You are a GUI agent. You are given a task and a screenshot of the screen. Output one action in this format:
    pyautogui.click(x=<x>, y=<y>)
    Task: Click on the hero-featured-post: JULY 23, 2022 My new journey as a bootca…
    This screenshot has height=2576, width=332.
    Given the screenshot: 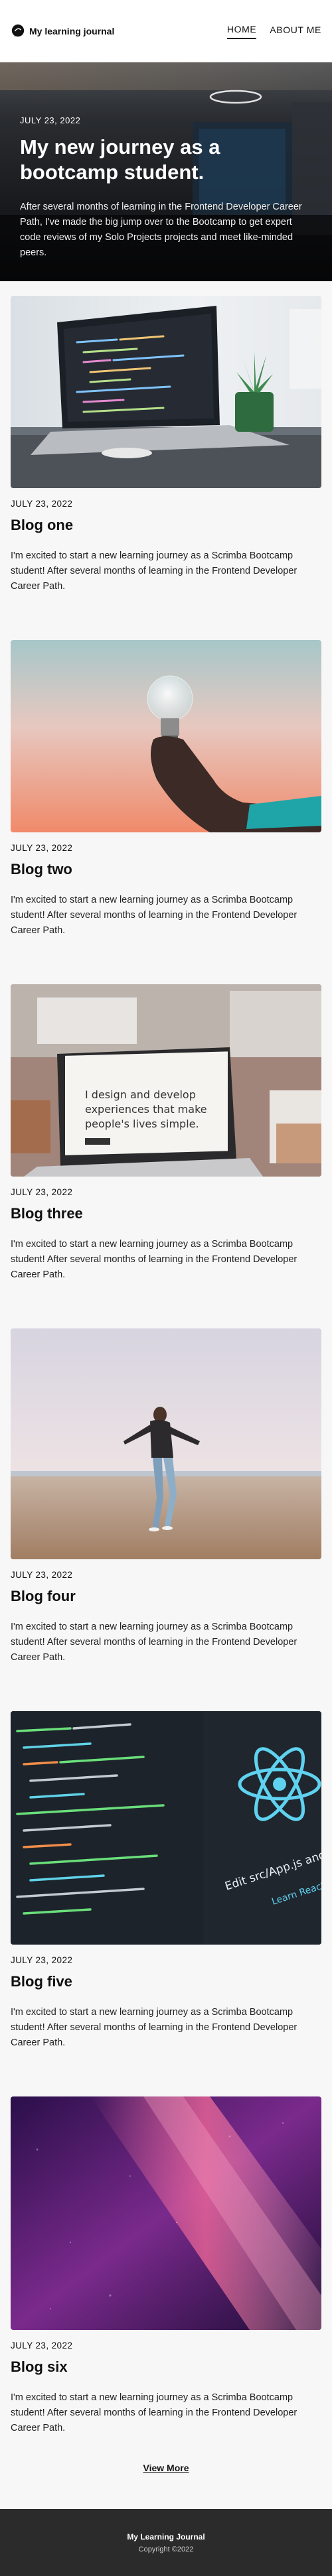 What is the action you would take?
    pyautogui.click(x=166, y=172)
    